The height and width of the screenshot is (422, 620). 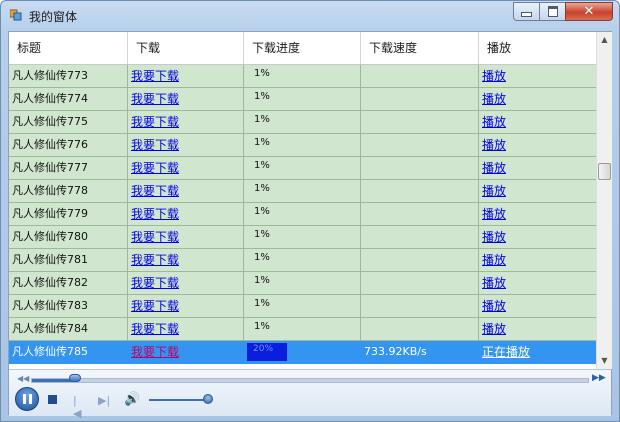 What do you see at coordinates (267, 352) in the screenshot?
I see `progress-bar: 20%` at bounding box center [267, 352].